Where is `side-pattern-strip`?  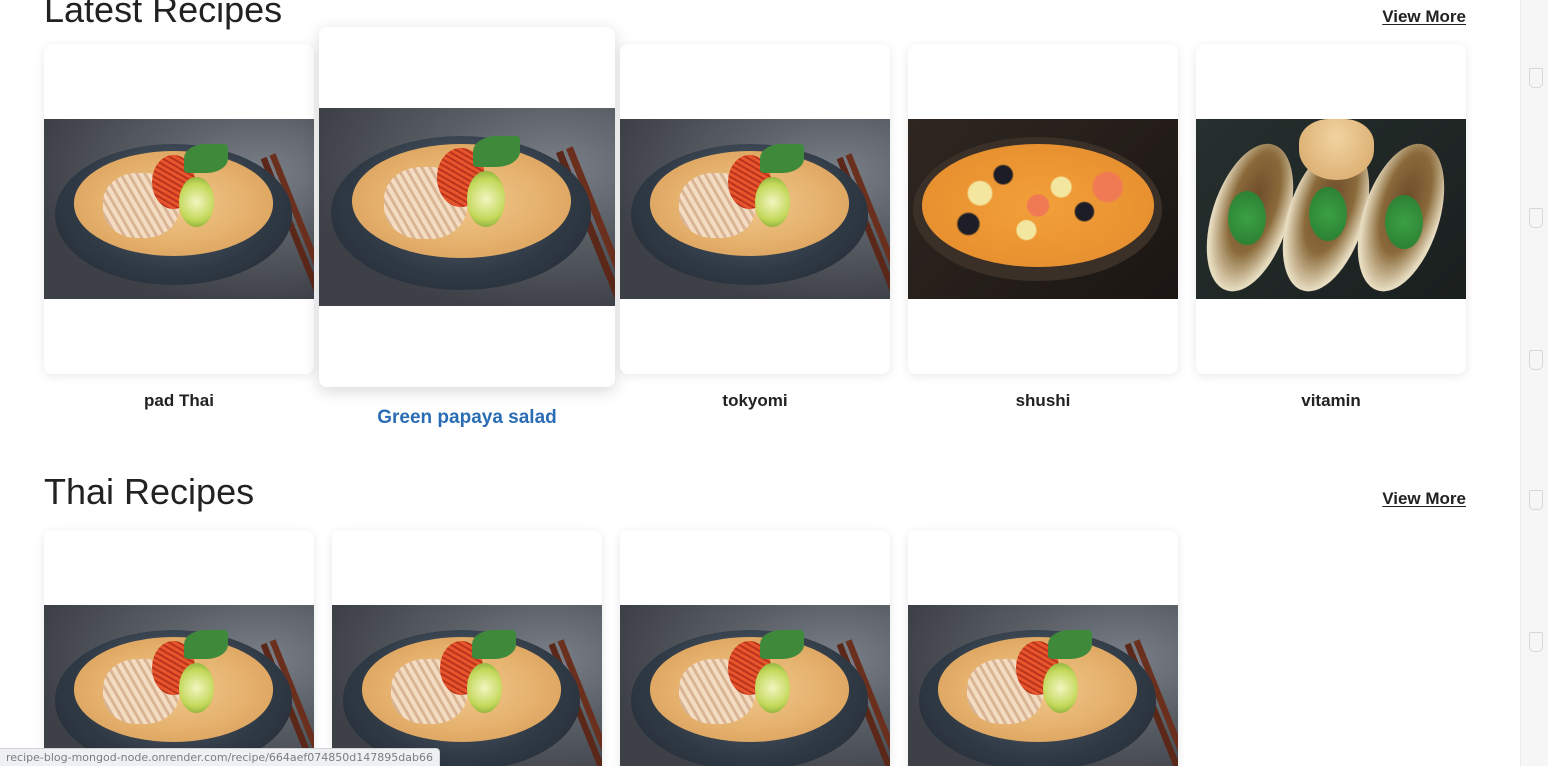
side-pattern-strip is located at coordinates (1534, 383).